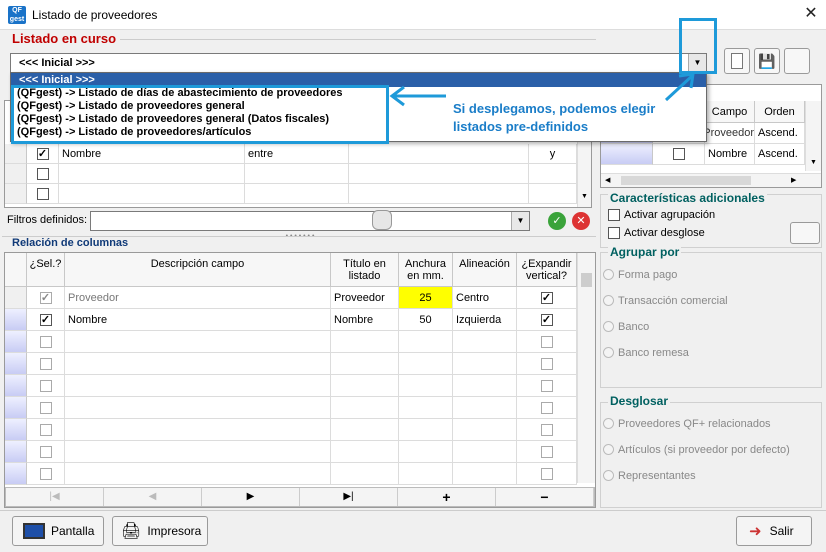 The image size is (826, 552). What do you see at coordinates (608, 300) in the screenshot?
I see `radio-transaccion` at bounding box center [608, 300].